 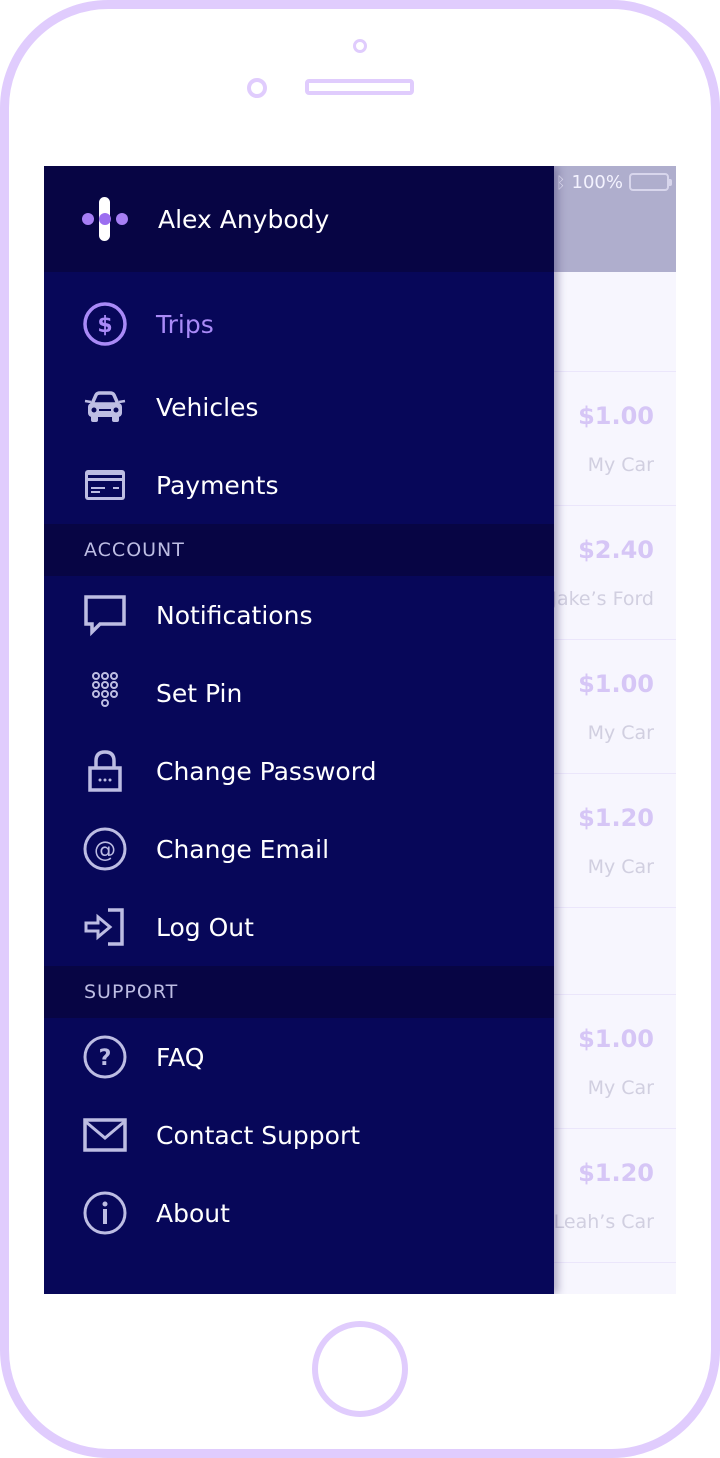 I want to click on menu-item-contact-support: Contact Support, so click(x=299, y=1135).